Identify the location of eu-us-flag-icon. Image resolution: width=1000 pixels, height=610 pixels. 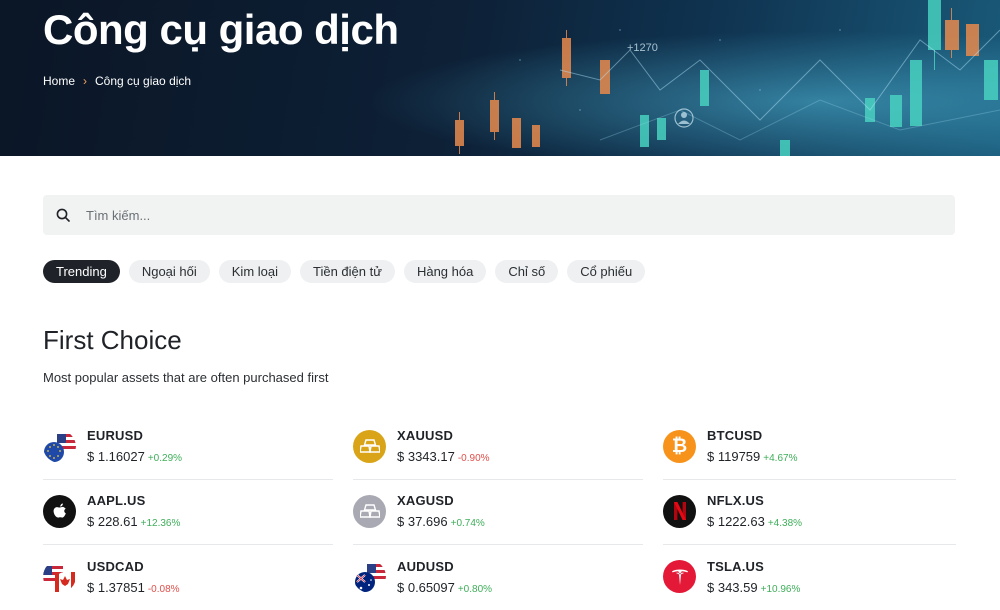
(59, 446).